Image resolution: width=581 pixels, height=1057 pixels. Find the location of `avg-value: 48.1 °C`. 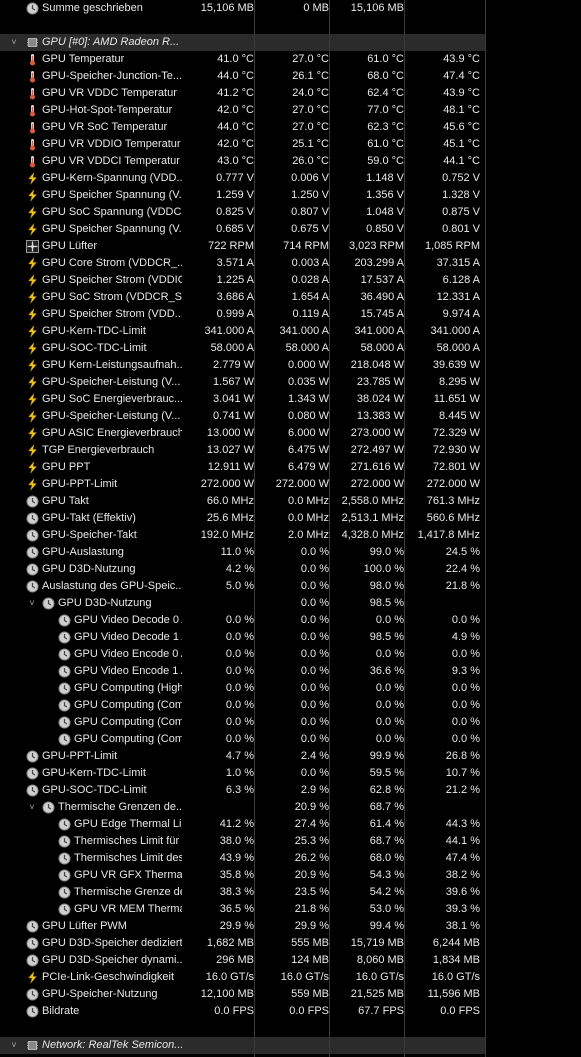

avg-value: 48.1 °C is located at coordinates (461, 110).